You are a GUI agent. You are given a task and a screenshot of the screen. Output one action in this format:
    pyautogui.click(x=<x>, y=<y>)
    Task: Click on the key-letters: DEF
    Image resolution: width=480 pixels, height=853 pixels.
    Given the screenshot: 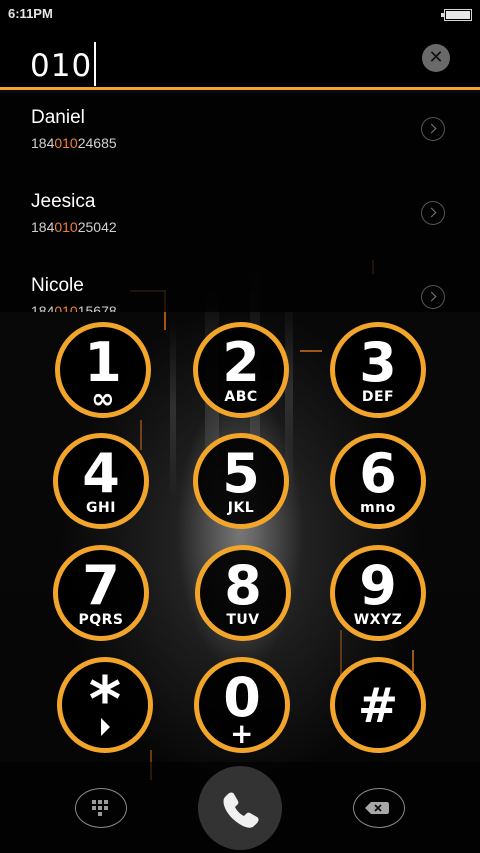 What is the action you would take?
    pyautogui.click(x=378, y=397)
    